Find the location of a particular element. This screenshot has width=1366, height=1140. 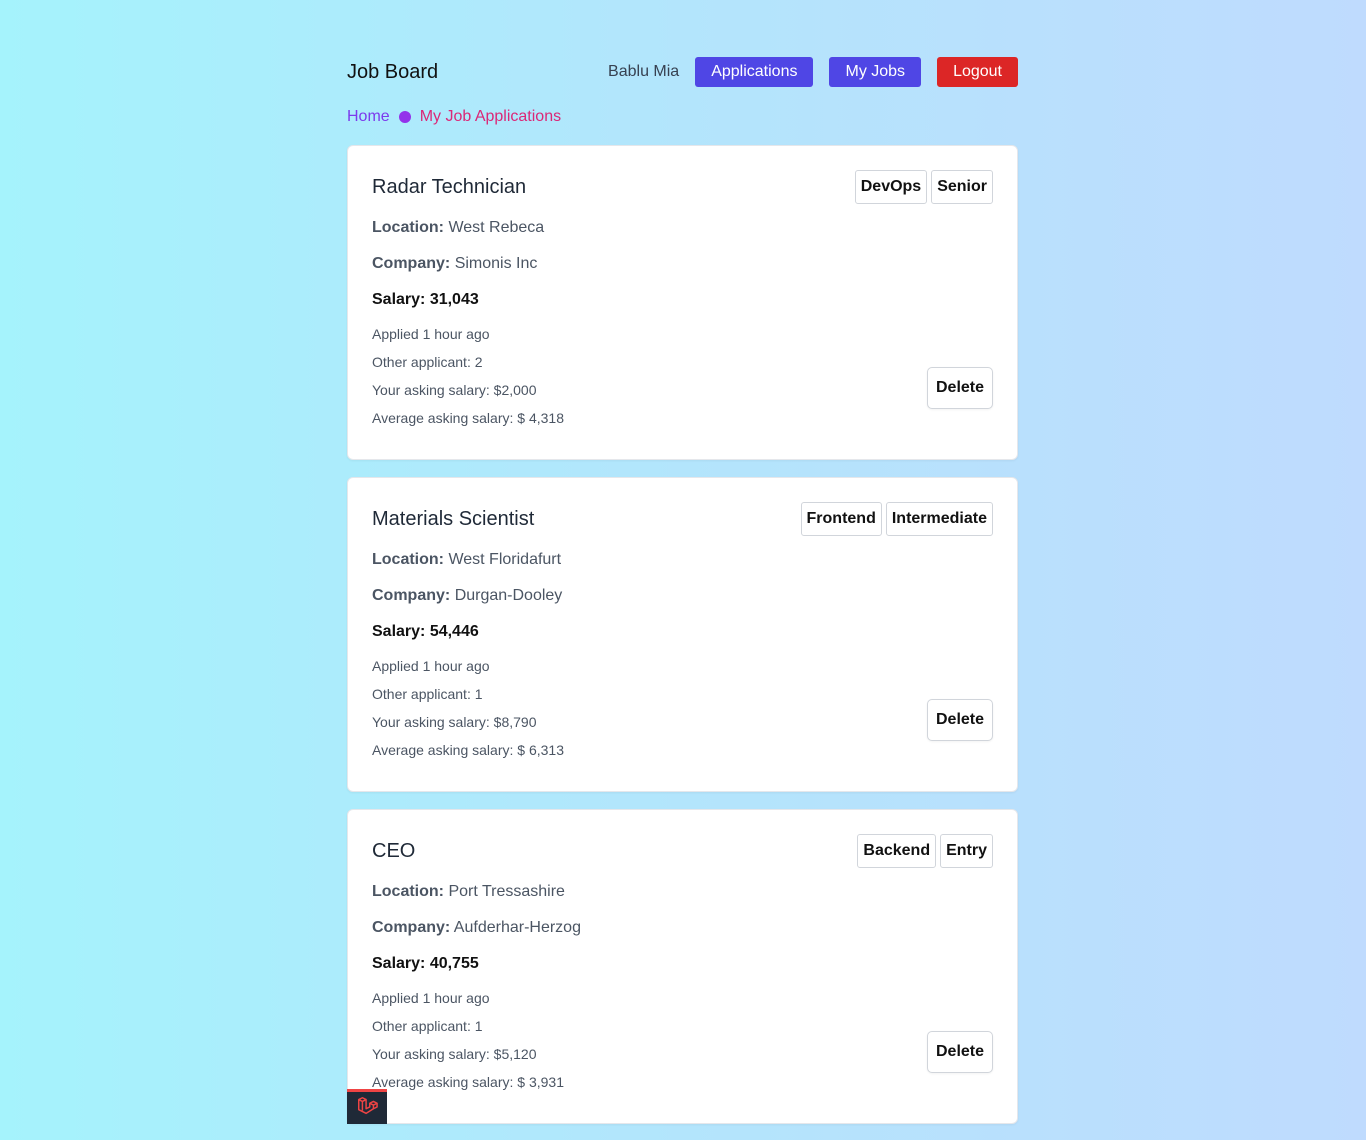

debugbar-toggle is located at coordinates (367, 1106).